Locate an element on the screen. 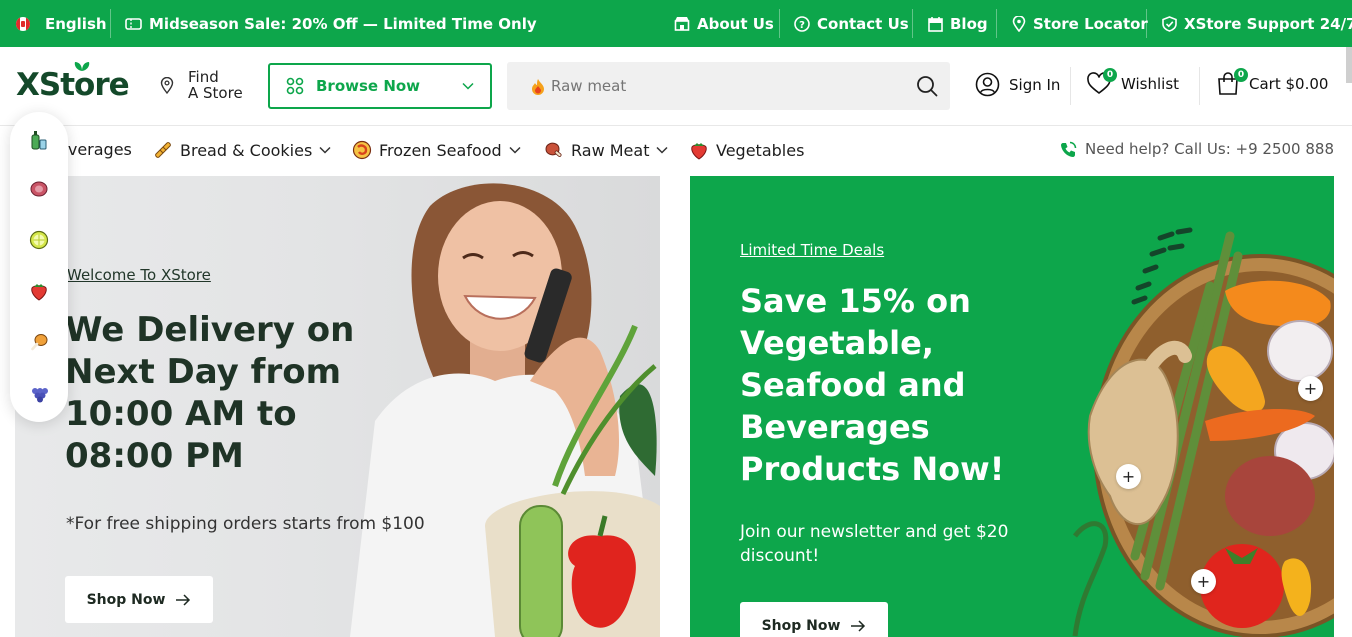 The height and width of the screenshot is (637, 1352). blog-link: Blog is located at coordinates (958, 23).